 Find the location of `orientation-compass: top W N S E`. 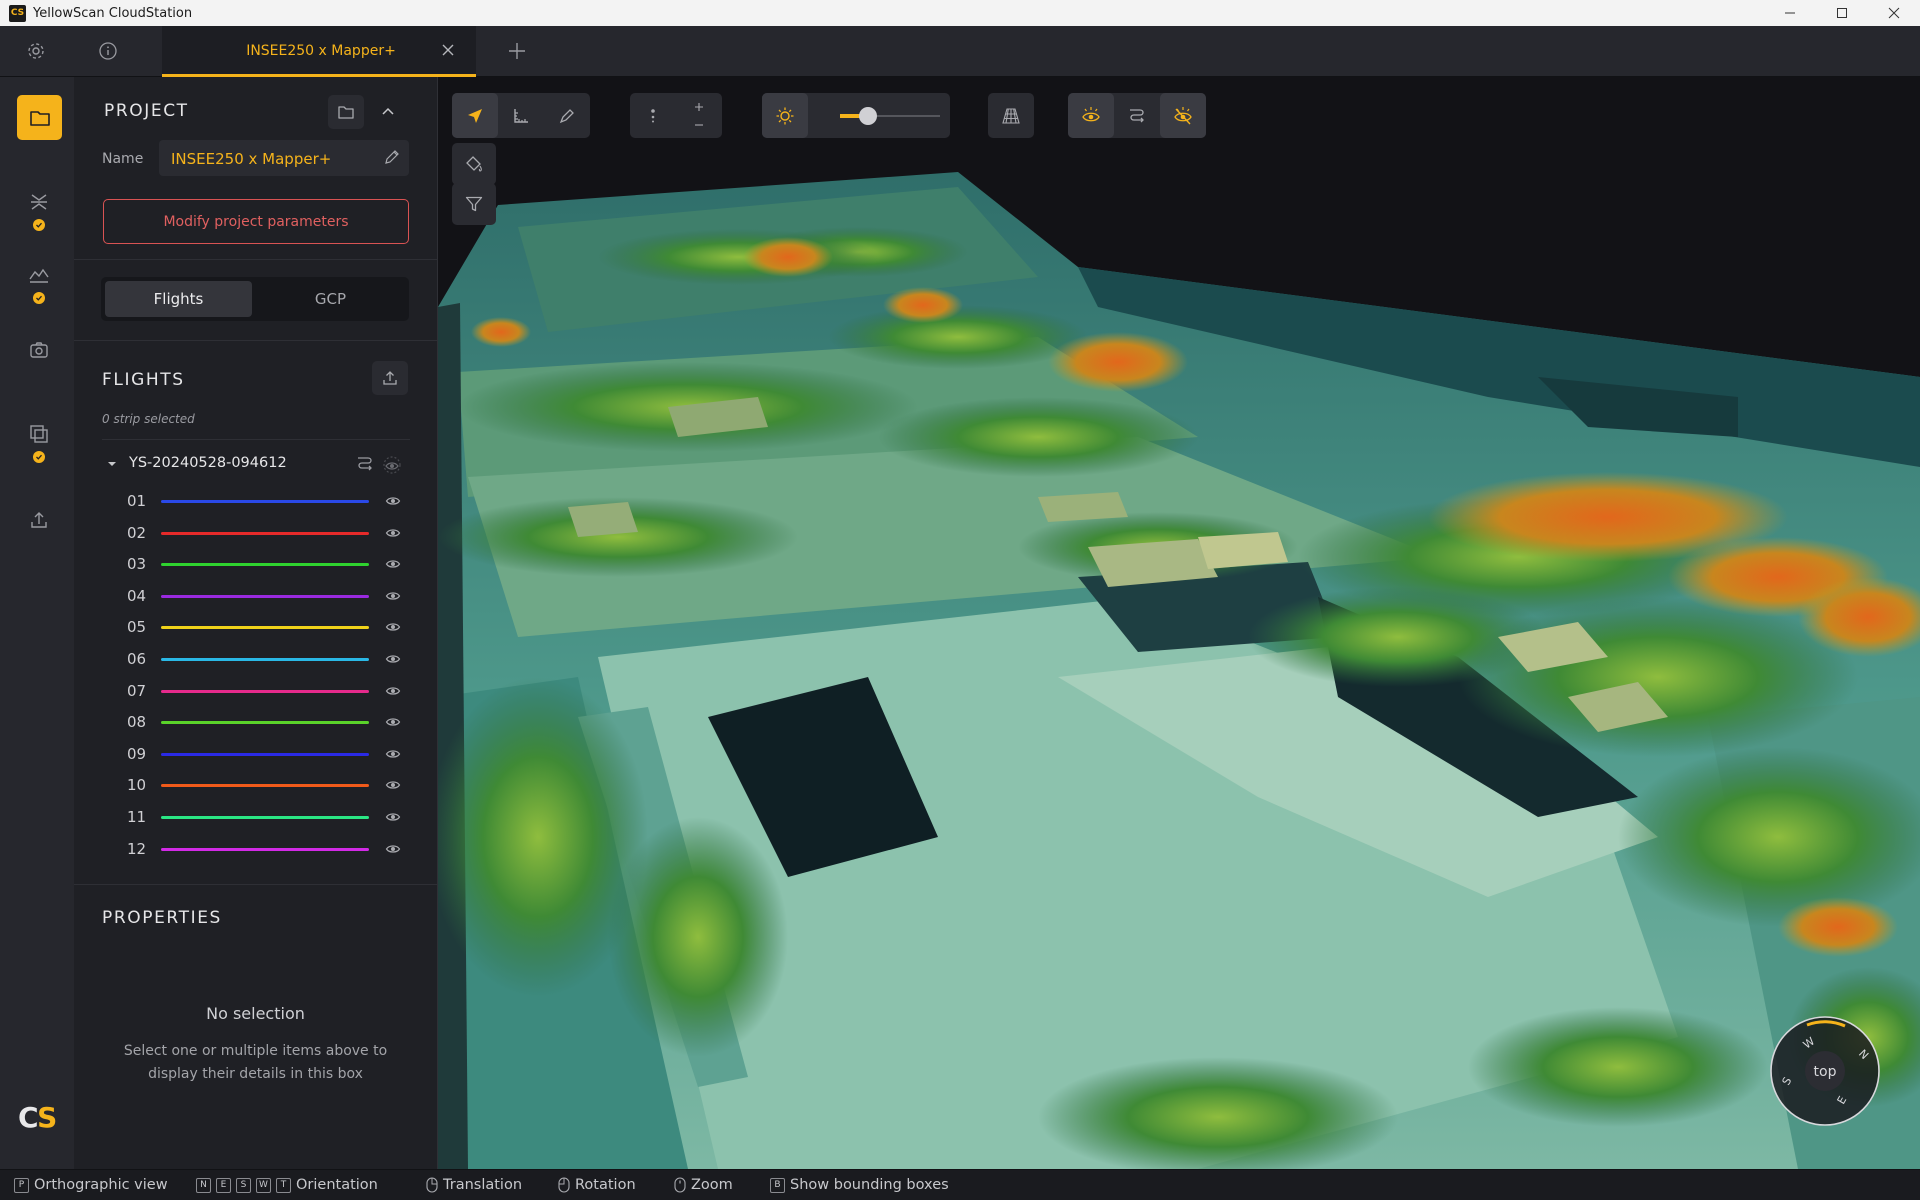

orientation-compass: top W N S E is located at coordinates (1825, 1071).